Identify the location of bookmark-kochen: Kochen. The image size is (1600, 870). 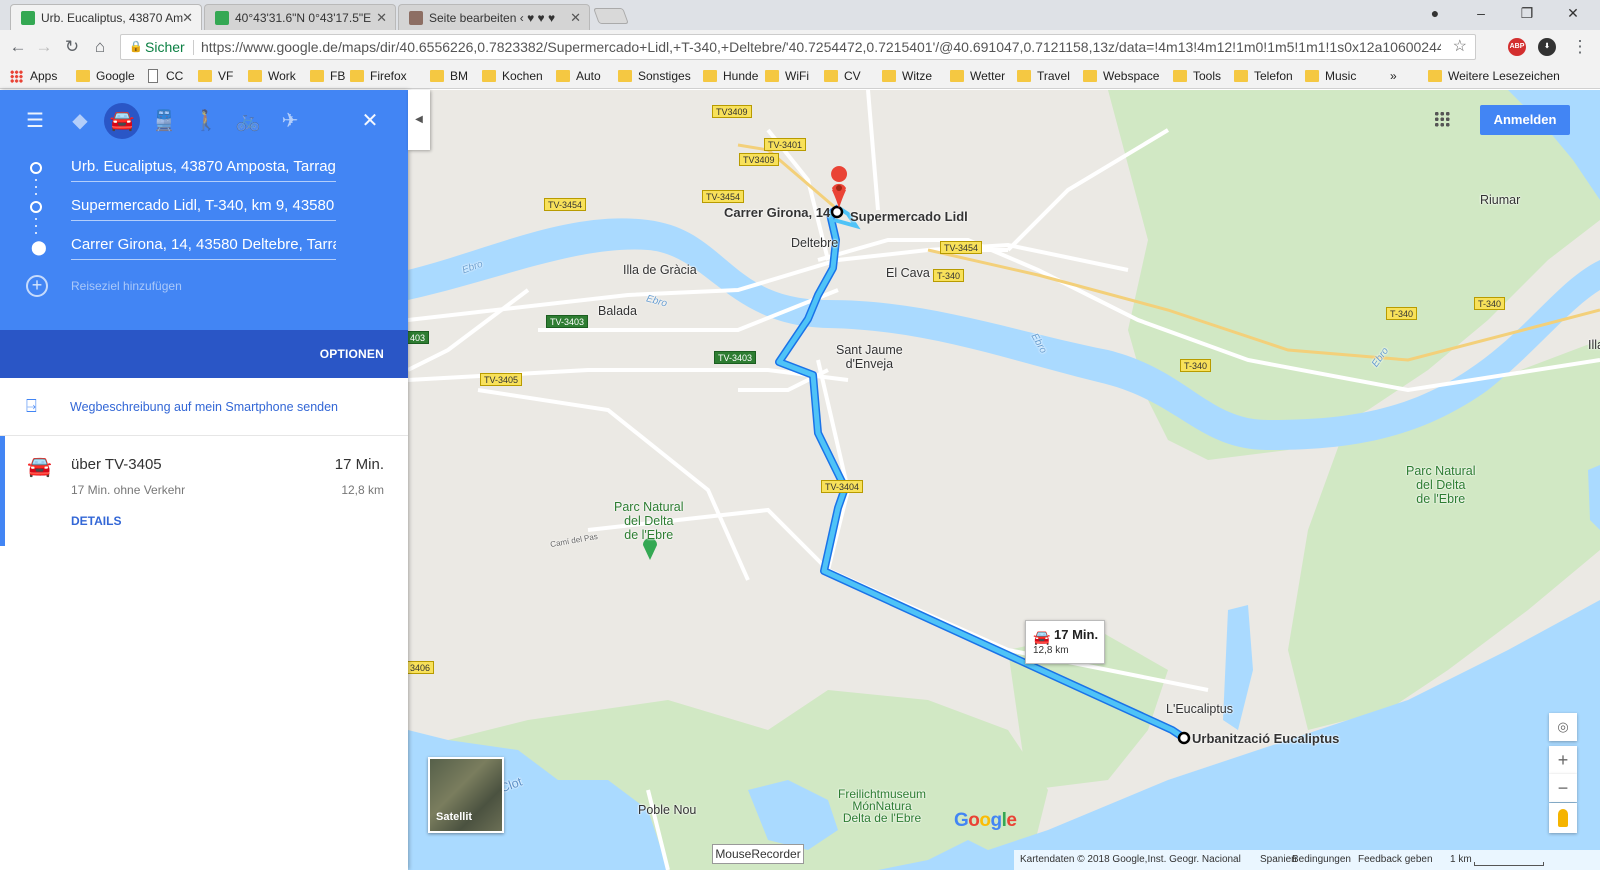
(512, 76).